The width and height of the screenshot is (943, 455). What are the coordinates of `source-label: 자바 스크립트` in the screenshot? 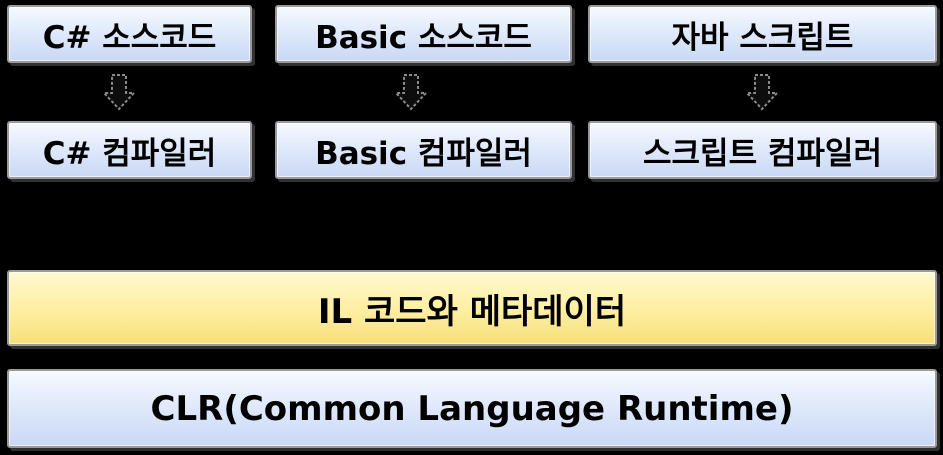 It's located at (762, 37).